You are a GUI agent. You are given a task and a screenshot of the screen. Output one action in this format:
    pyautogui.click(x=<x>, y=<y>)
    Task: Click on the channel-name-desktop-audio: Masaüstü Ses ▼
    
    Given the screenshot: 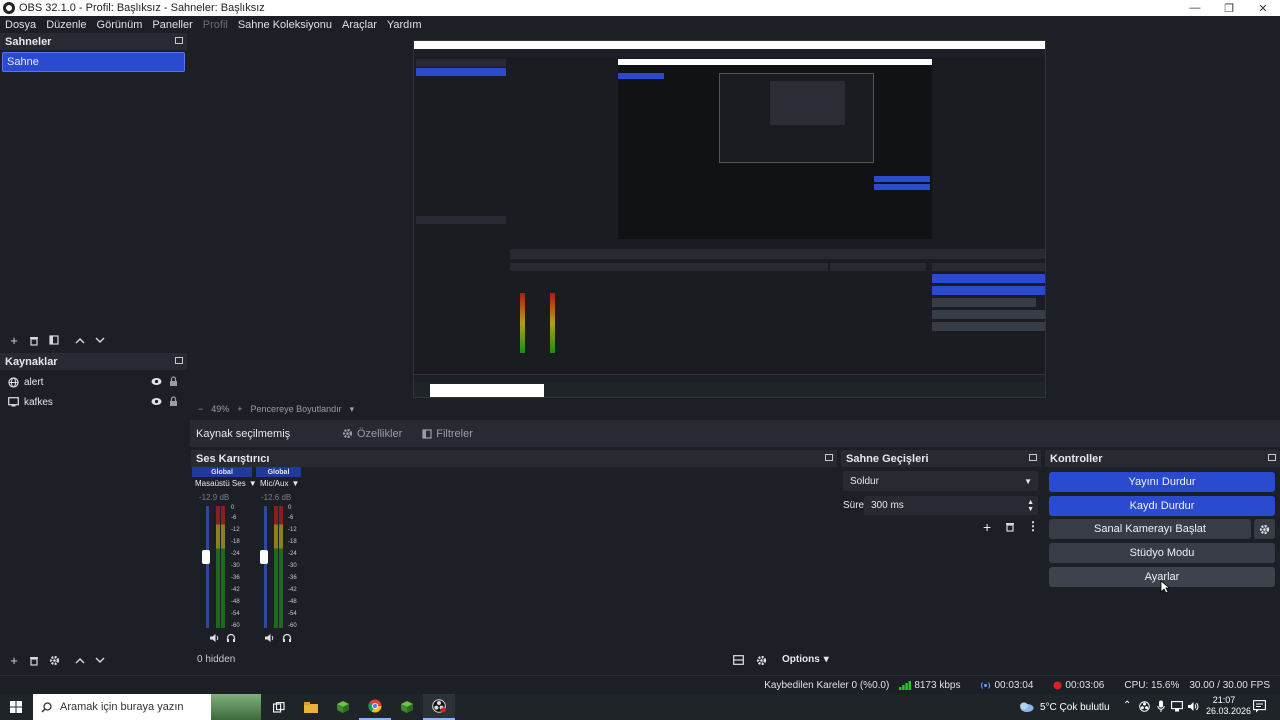 What is the action you would take?
    pyautogui.click(x=226, y=483)
    